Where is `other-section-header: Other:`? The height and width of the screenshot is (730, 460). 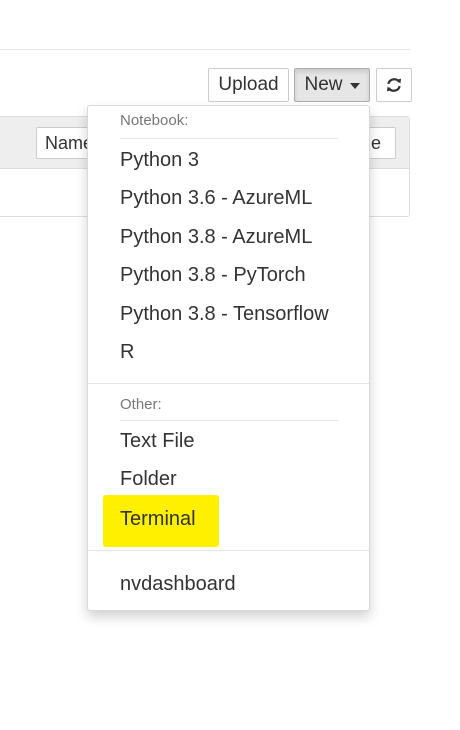
other-section-header: Other: is located at coordinates (141, 404).